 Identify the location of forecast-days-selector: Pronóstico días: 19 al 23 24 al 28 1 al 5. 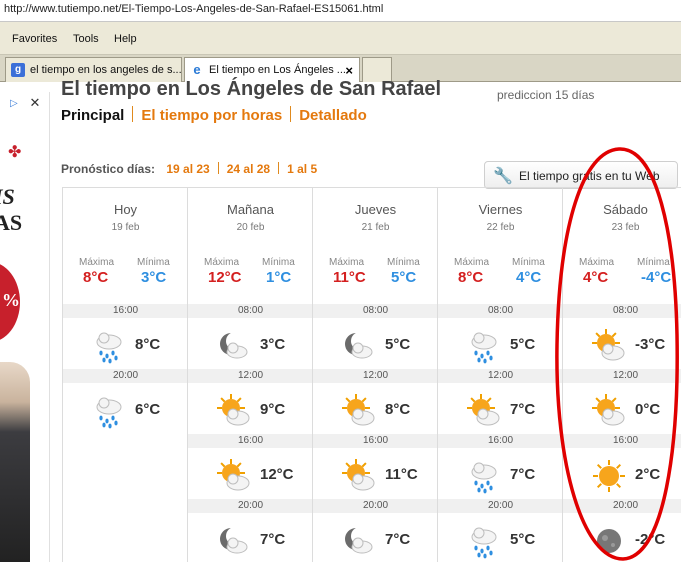
(189, 169).